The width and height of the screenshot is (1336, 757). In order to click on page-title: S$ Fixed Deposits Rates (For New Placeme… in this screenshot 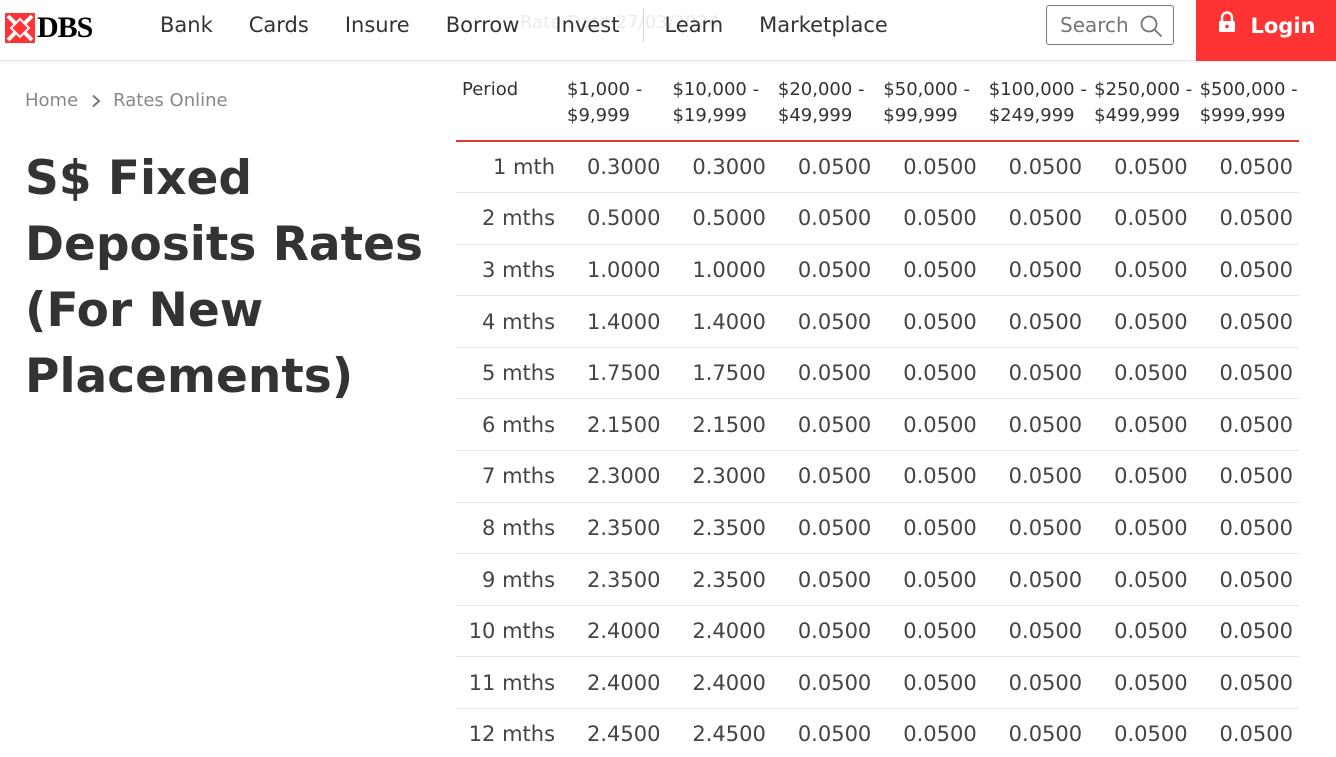, I will do `click(224, 277)`.